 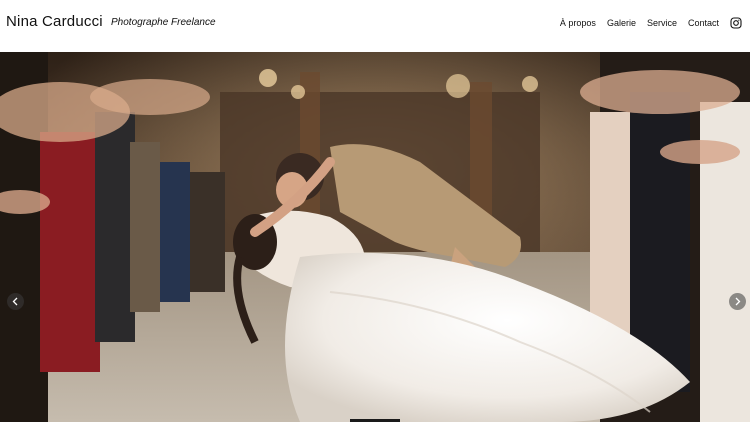 I want to click on nav-item-service: Service, so click(x=662, y=23).